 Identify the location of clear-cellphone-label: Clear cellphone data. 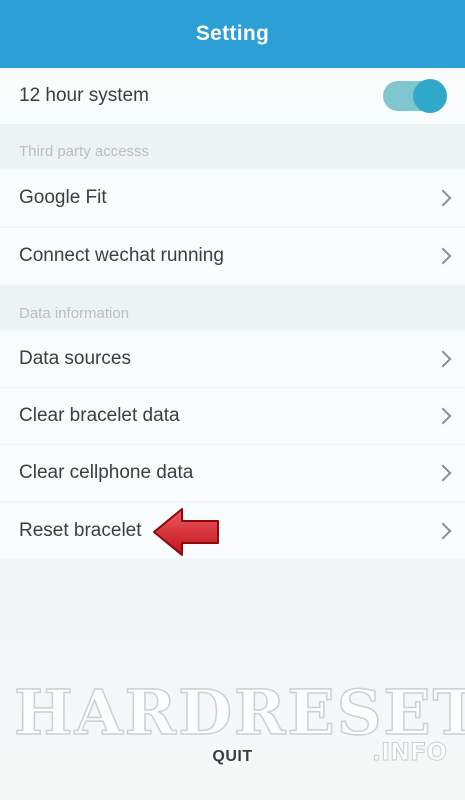
(106, 472).